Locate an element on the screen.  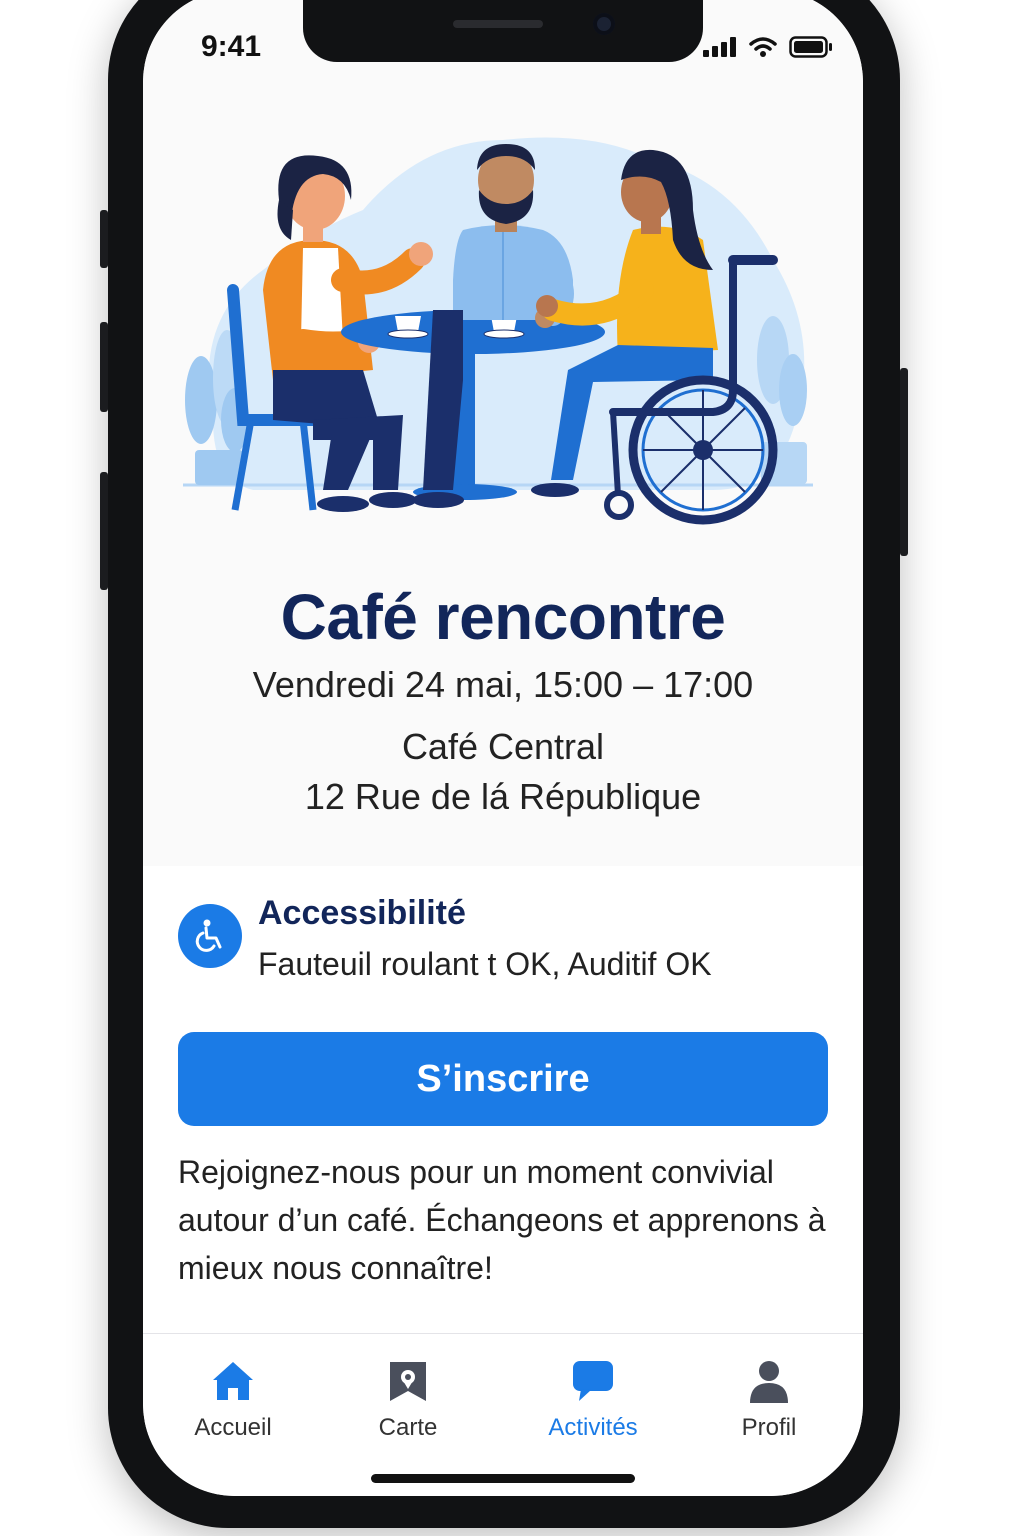
tab-label: Carte is located at coordinates (408, 1427).